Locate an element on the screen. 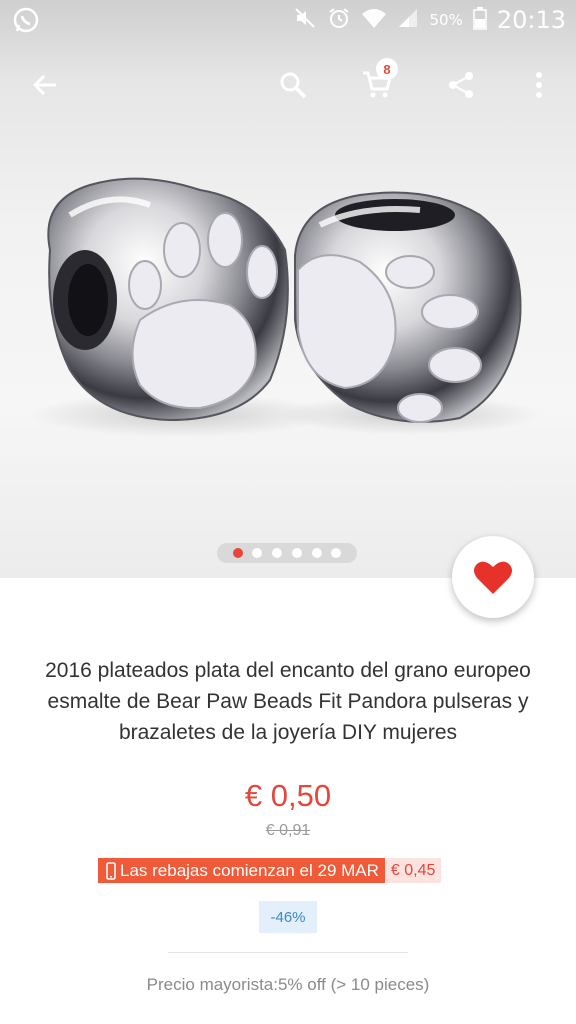  sale-price: € 0,45 is located at coordinates (413, 870).